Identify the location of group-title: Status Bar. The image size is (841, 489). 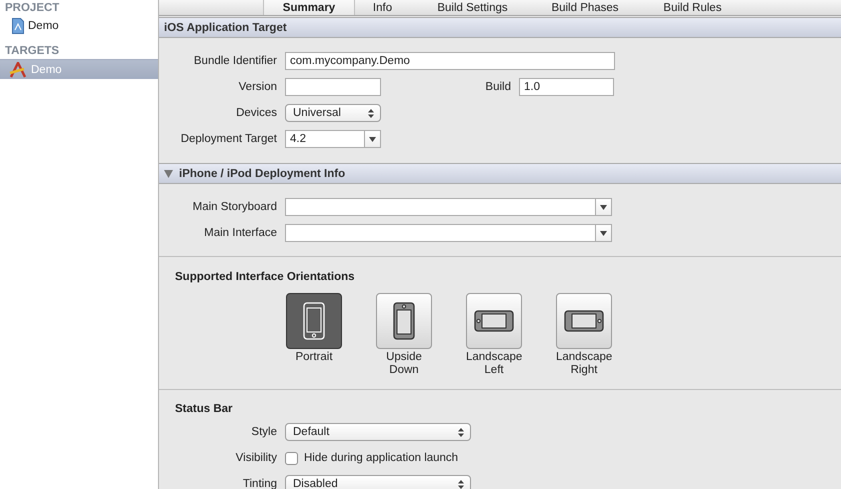
(203, 409).